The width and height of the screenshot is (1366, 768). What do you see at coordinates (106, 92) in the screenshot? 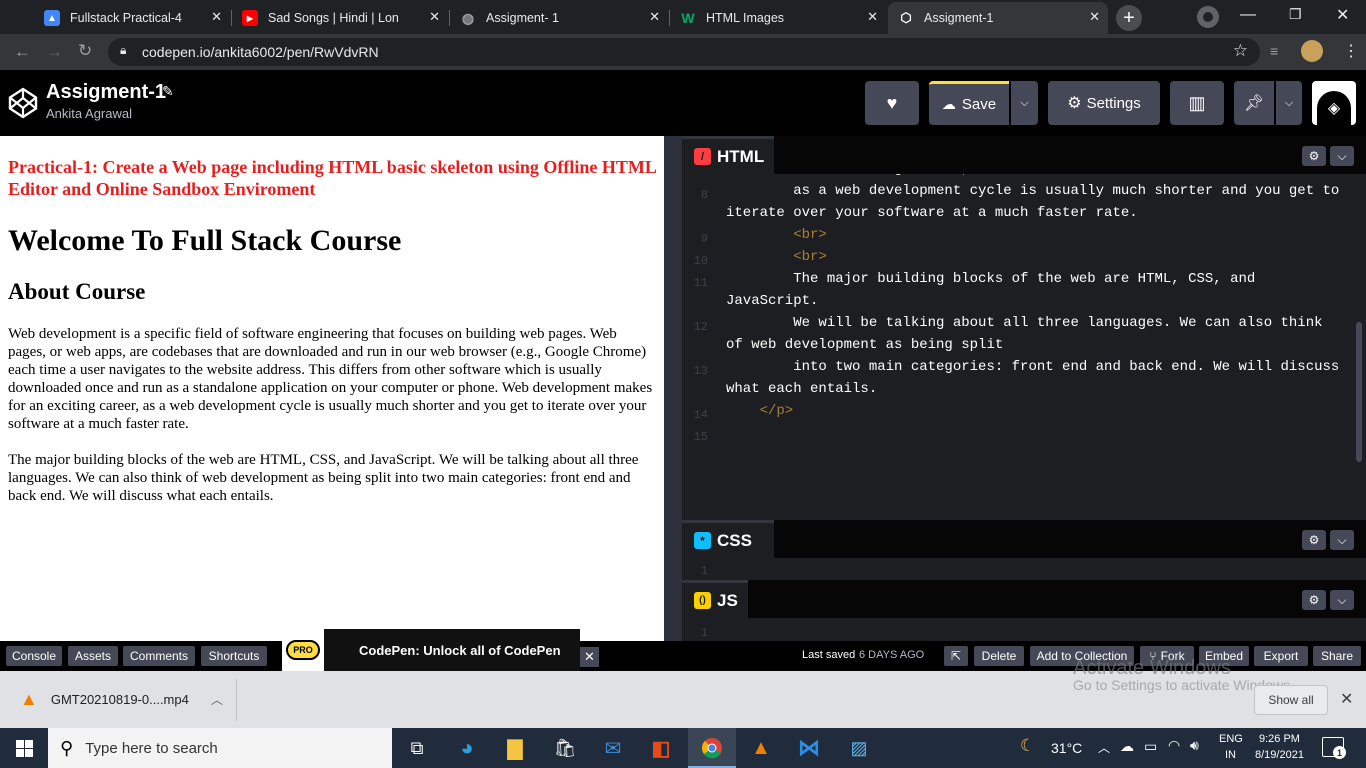
I see `pen-title: Assigment-1` at bounding box center [106, 92].